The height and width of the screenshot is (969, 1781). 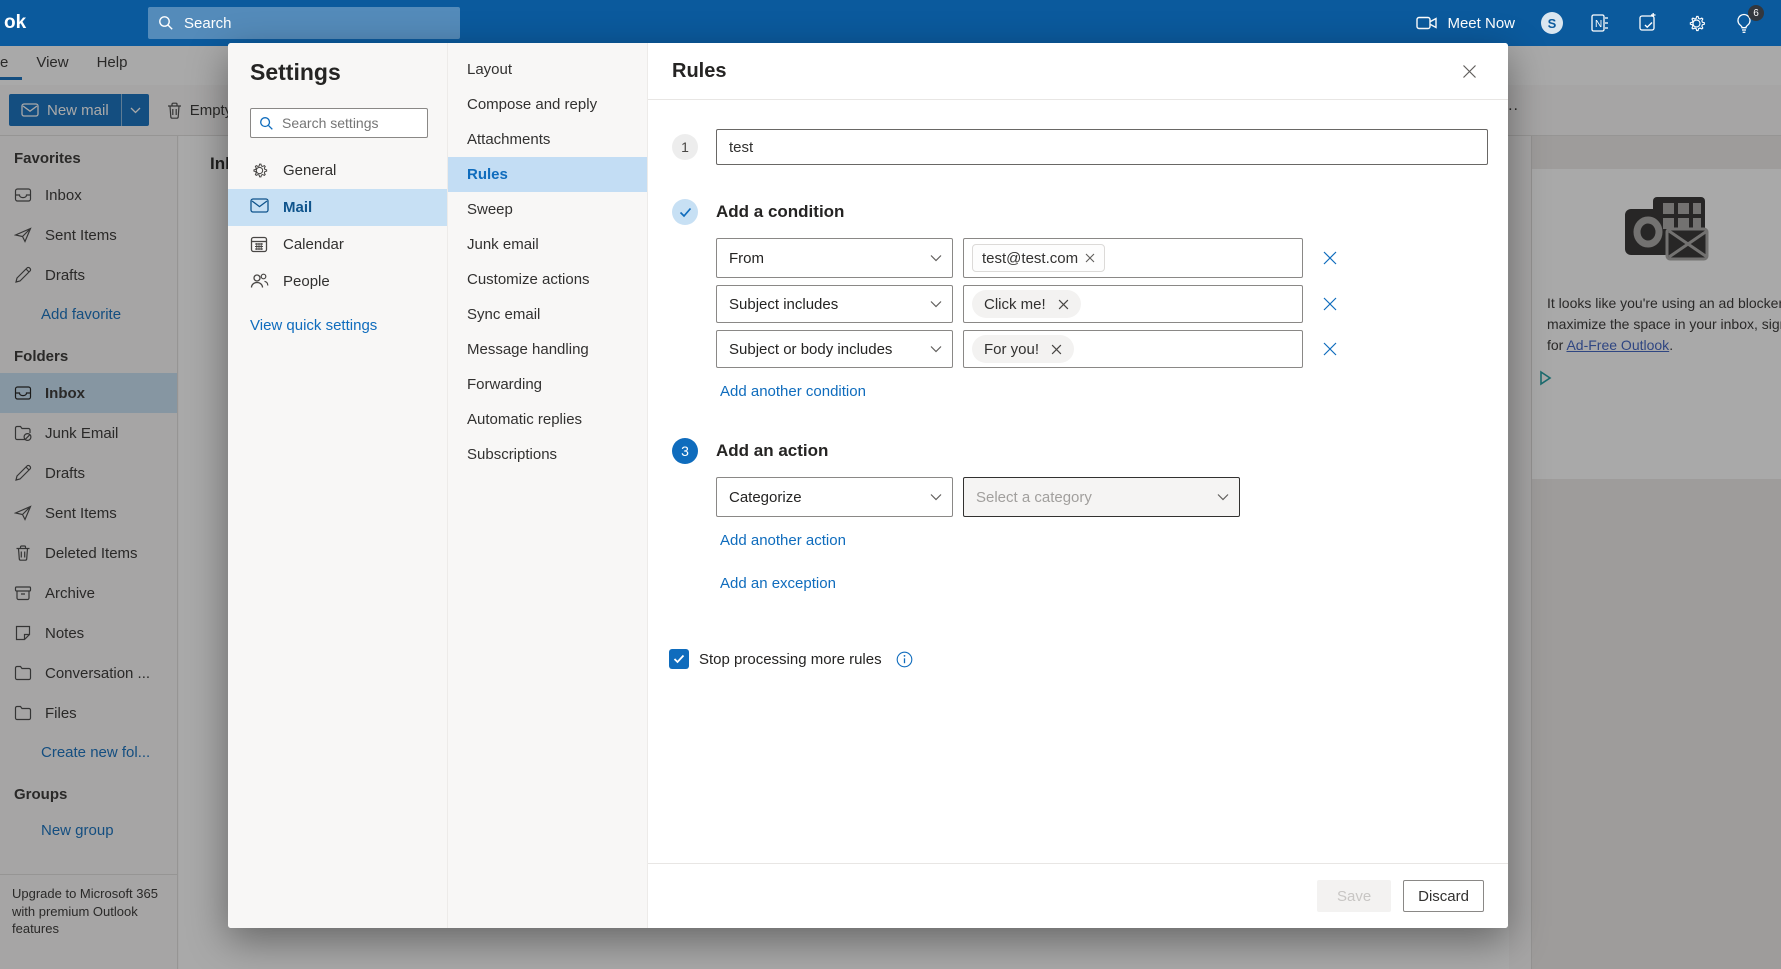 I want to click on step-3-badge: 3, so click(x=685, y=451).